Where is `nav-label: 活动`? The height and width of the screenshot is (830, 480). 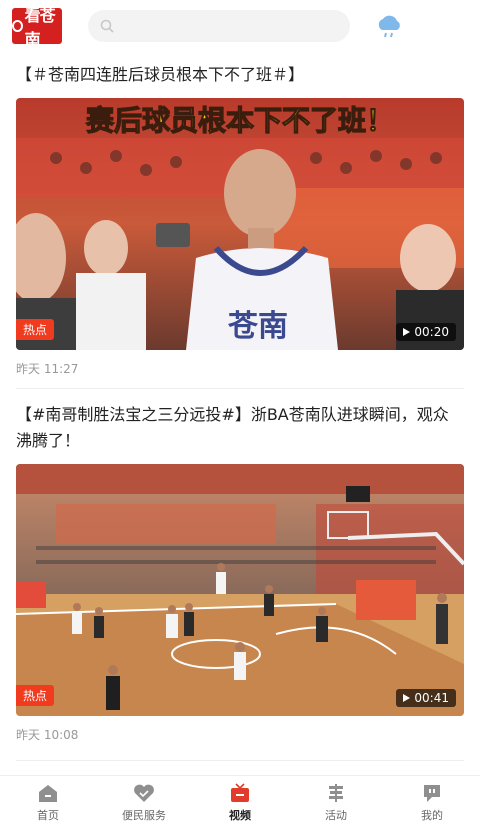
nav-label: 活动 is located at coordinates (336, 815).